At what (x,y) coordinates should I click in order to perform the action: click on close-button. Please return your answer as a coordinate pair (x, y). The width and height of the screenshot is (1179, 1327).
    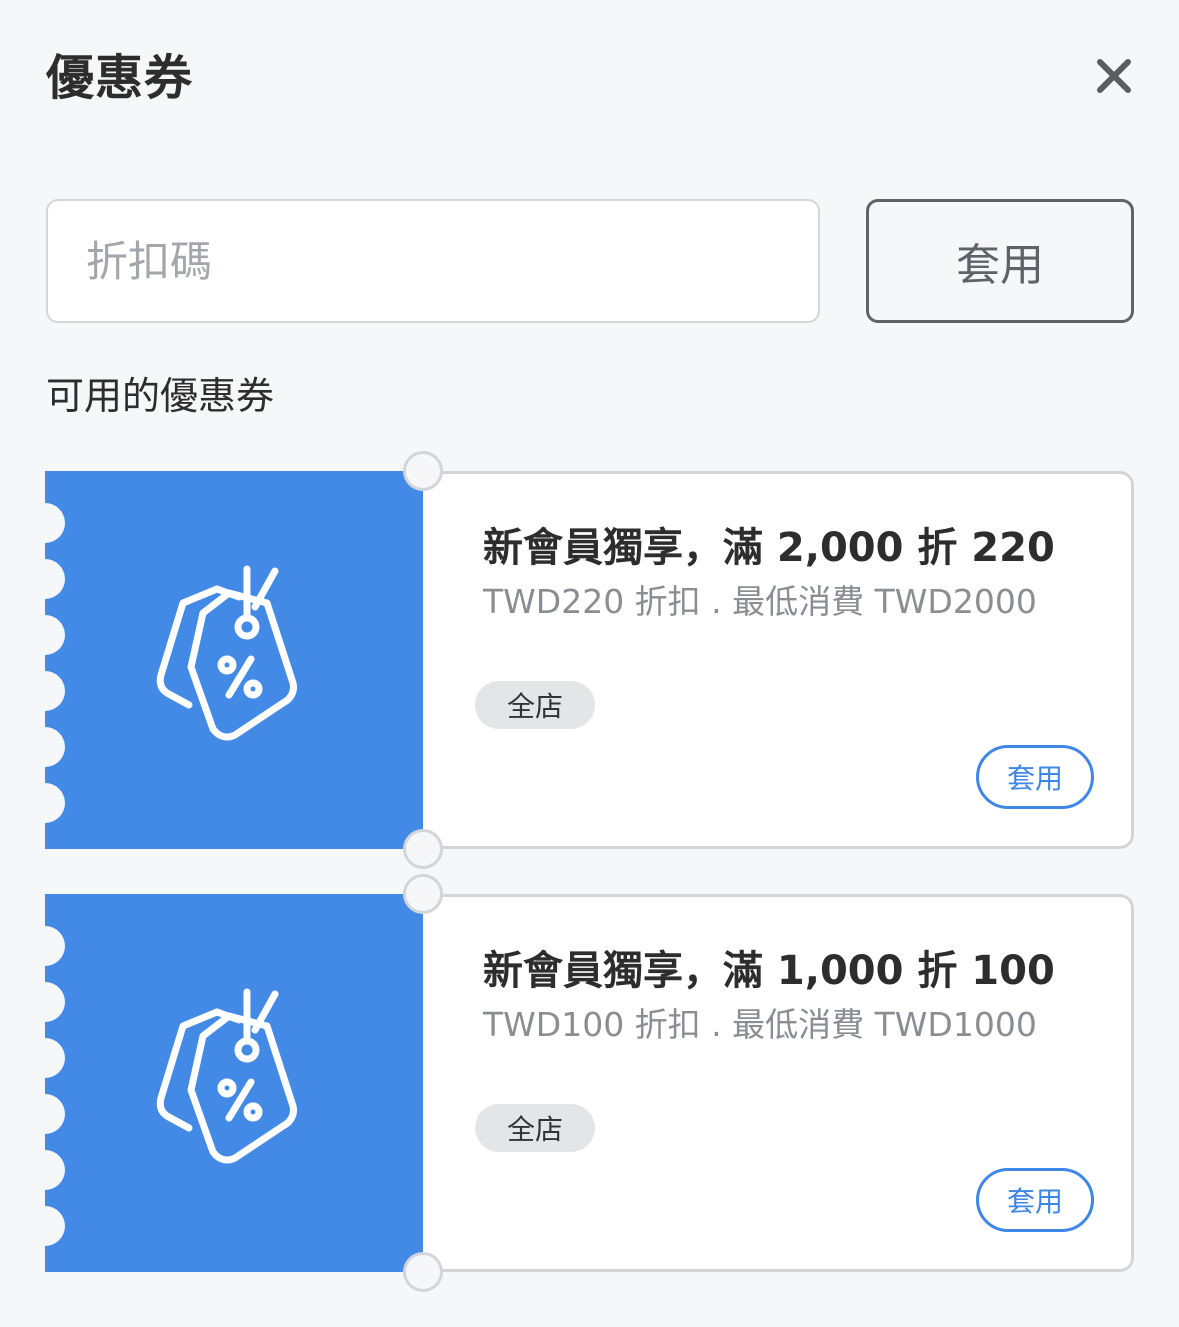
    Looking at the image, I should click on (1114, 76).